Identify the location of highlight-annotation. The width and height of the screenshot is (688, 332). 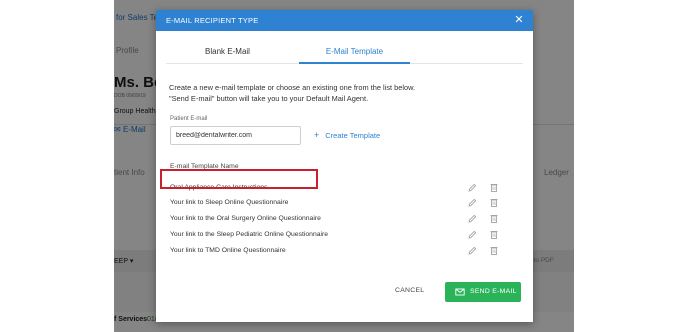
(239, 179).